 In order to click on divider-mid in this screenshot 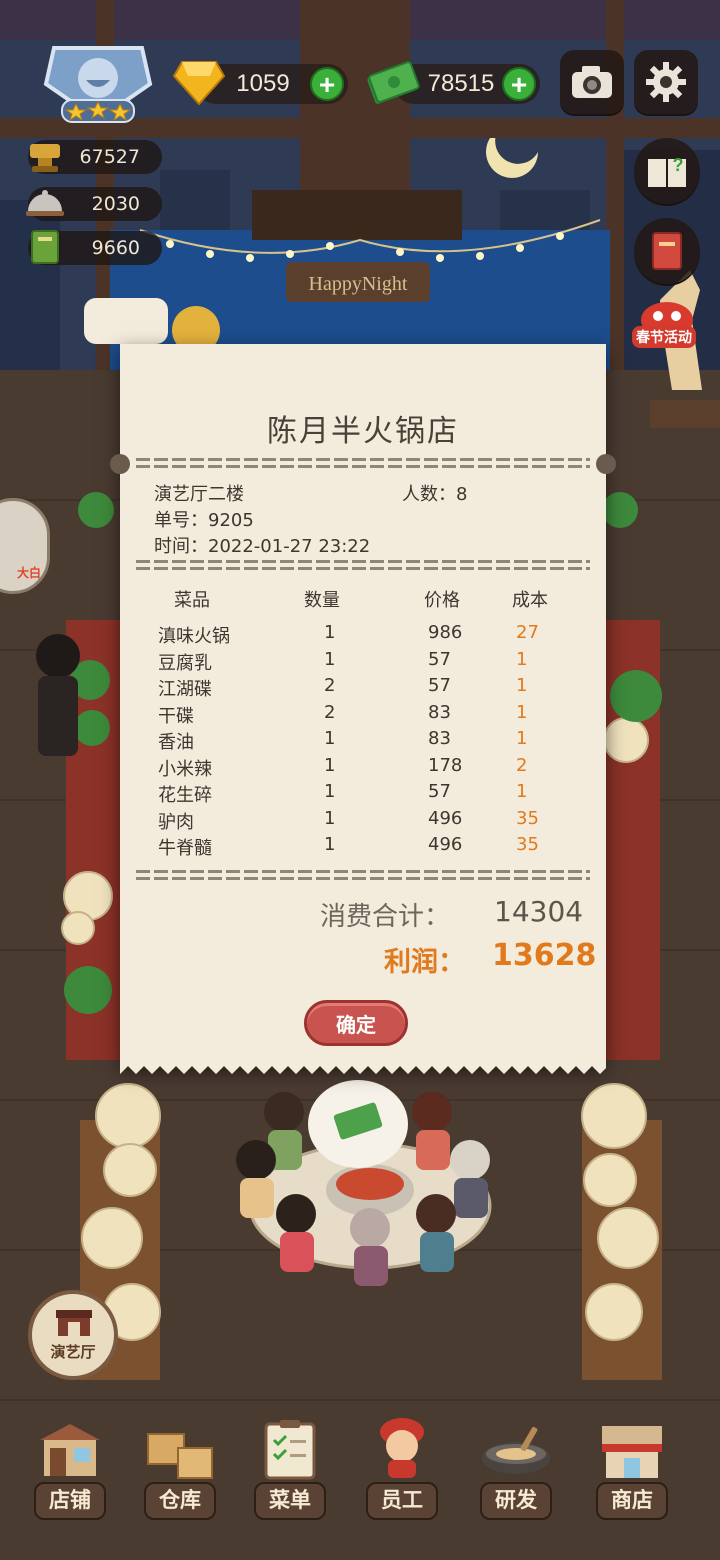, I will do `click(363, 565)`.